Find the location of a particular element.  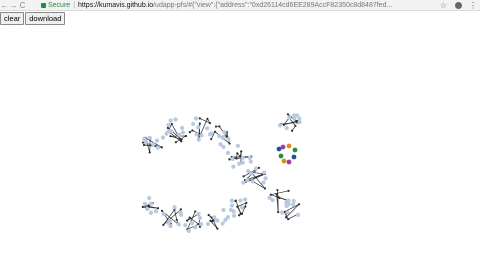

bookmark-star-icon: ☆ is located at coordinates (443, 5).